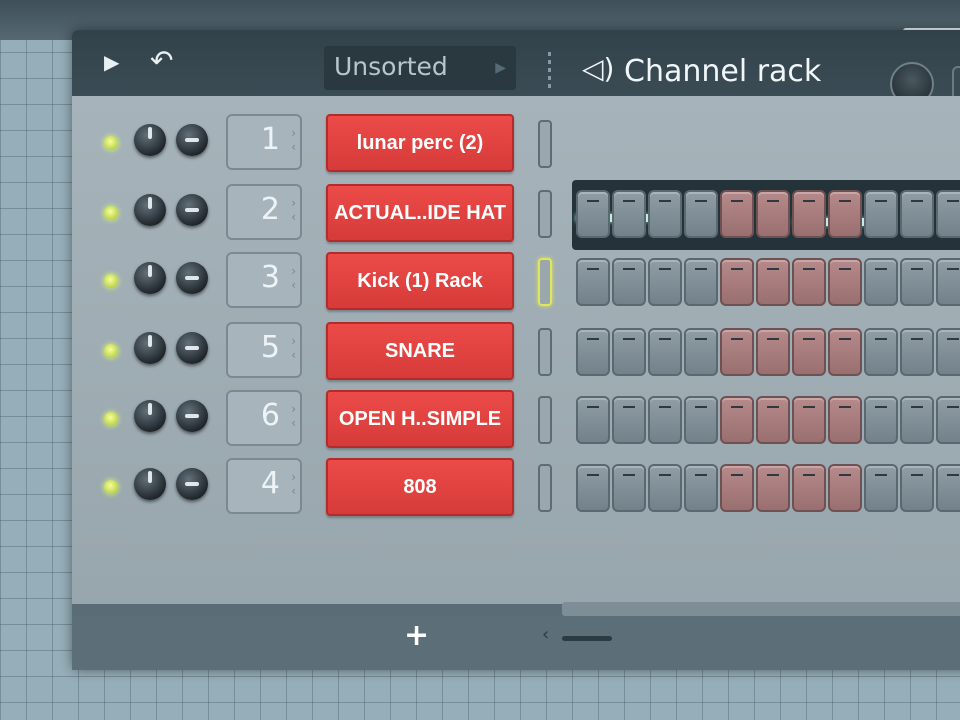  Describe the element at coordinates (420, 68) in the screenshot. I see `filter-dropdown: Unsorted ▶` at that location.